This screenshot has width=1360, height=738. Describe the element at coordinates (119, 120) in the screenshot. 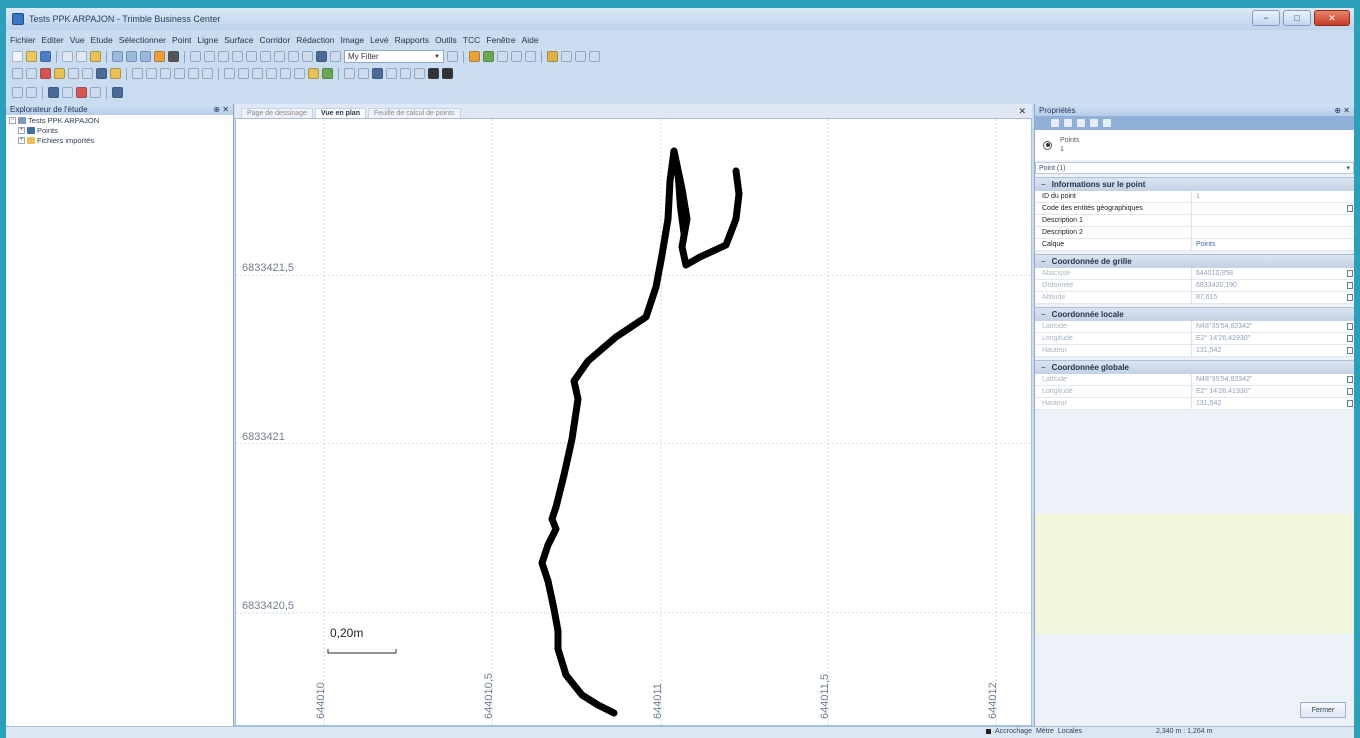

I see `tree-root: − Tests PPK ARPAJON` at that location.